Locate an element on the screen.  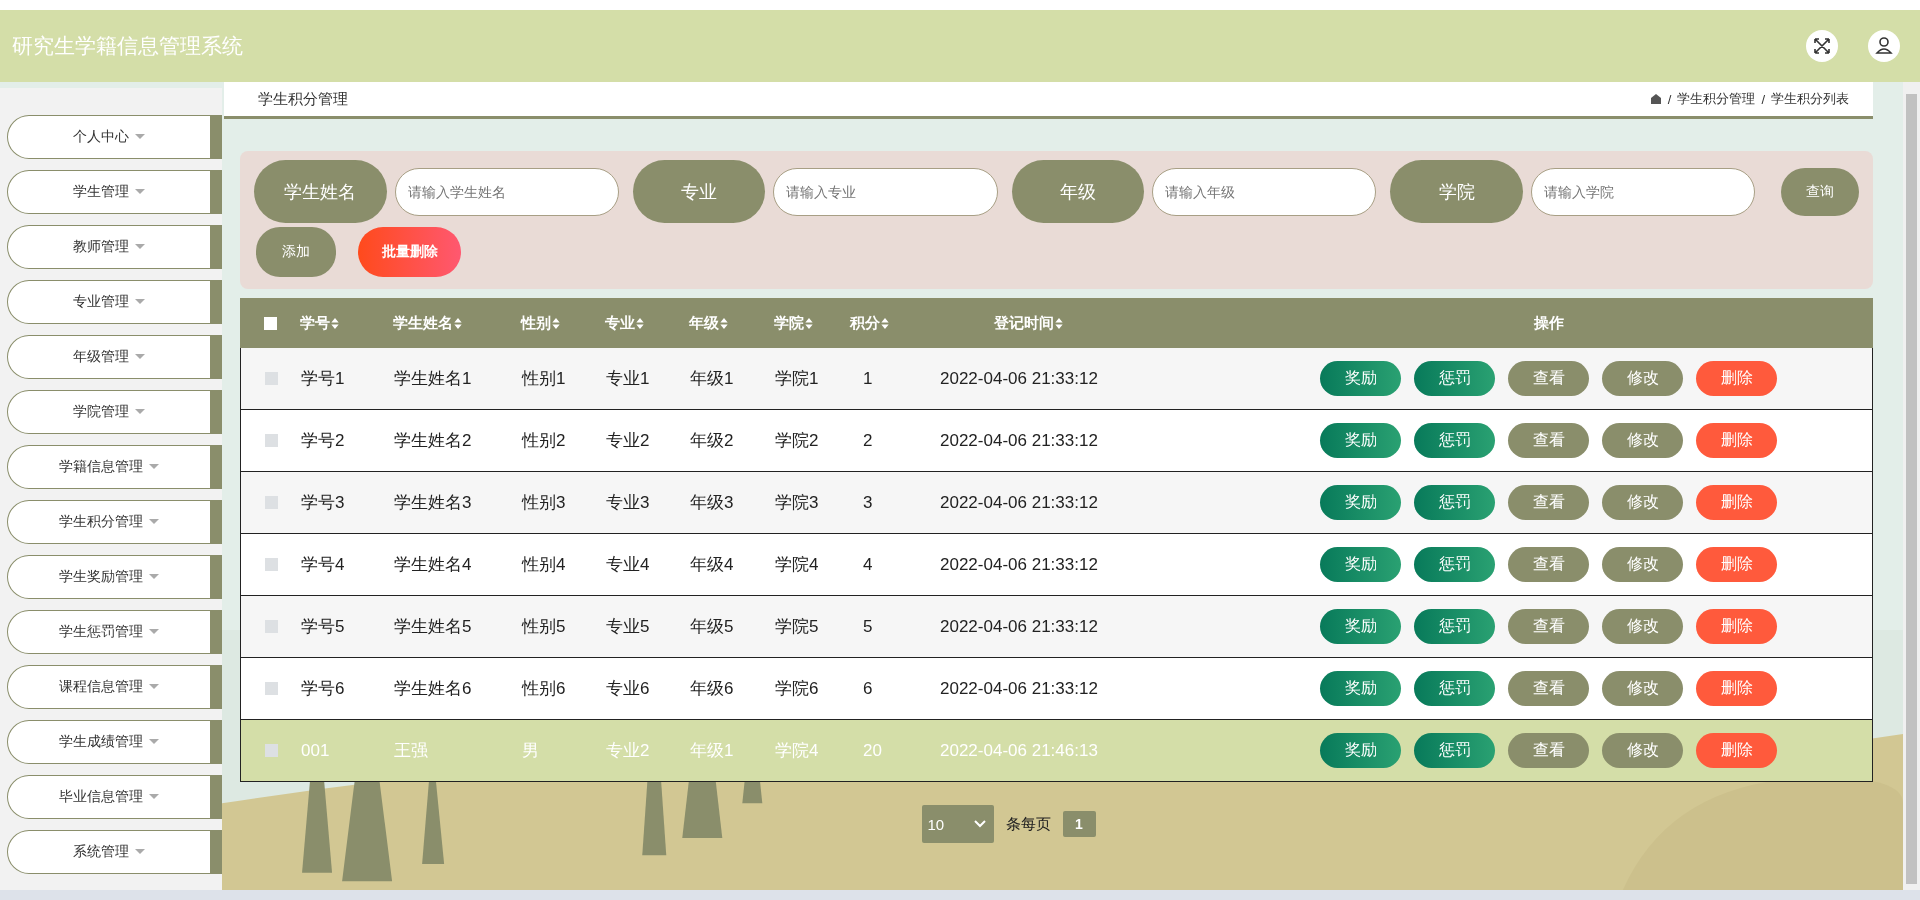
column-header: 学院 is located at coordinates (812, 323).